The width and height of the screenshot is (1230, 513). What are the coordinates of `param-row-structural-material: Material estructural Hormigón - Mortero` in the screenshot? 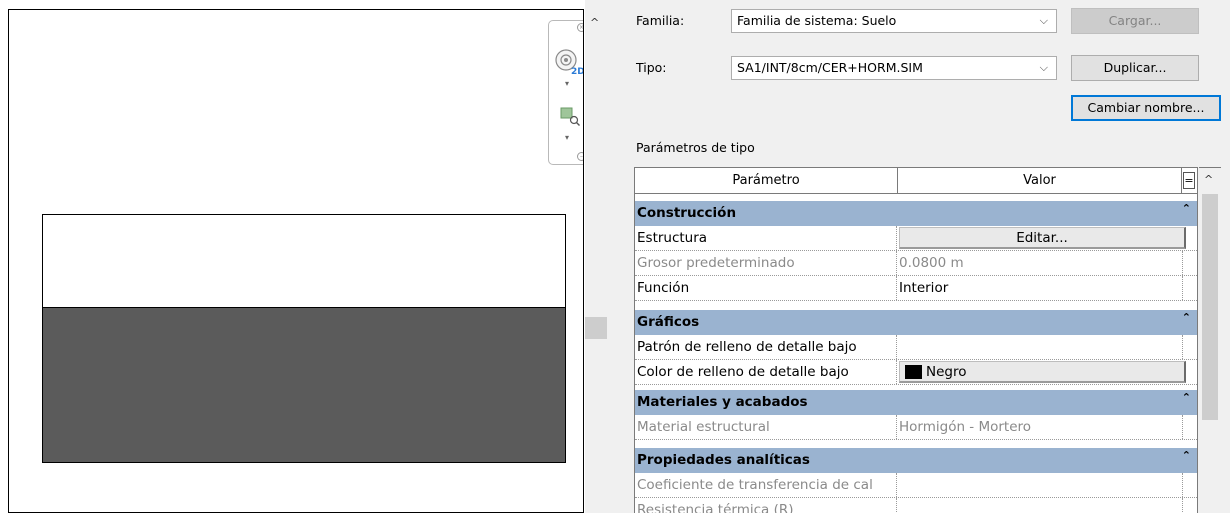 It's located at (916, 427).